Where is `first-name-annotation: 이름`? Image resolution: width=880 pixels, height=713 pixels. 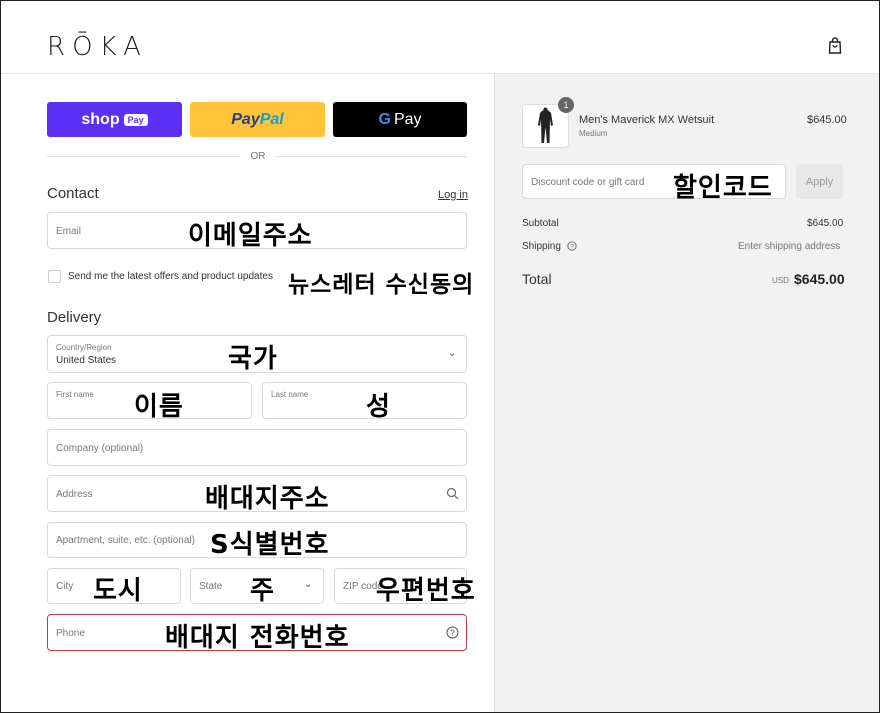
first-name-annotation: 이름 is located at coordinates (159, 407).